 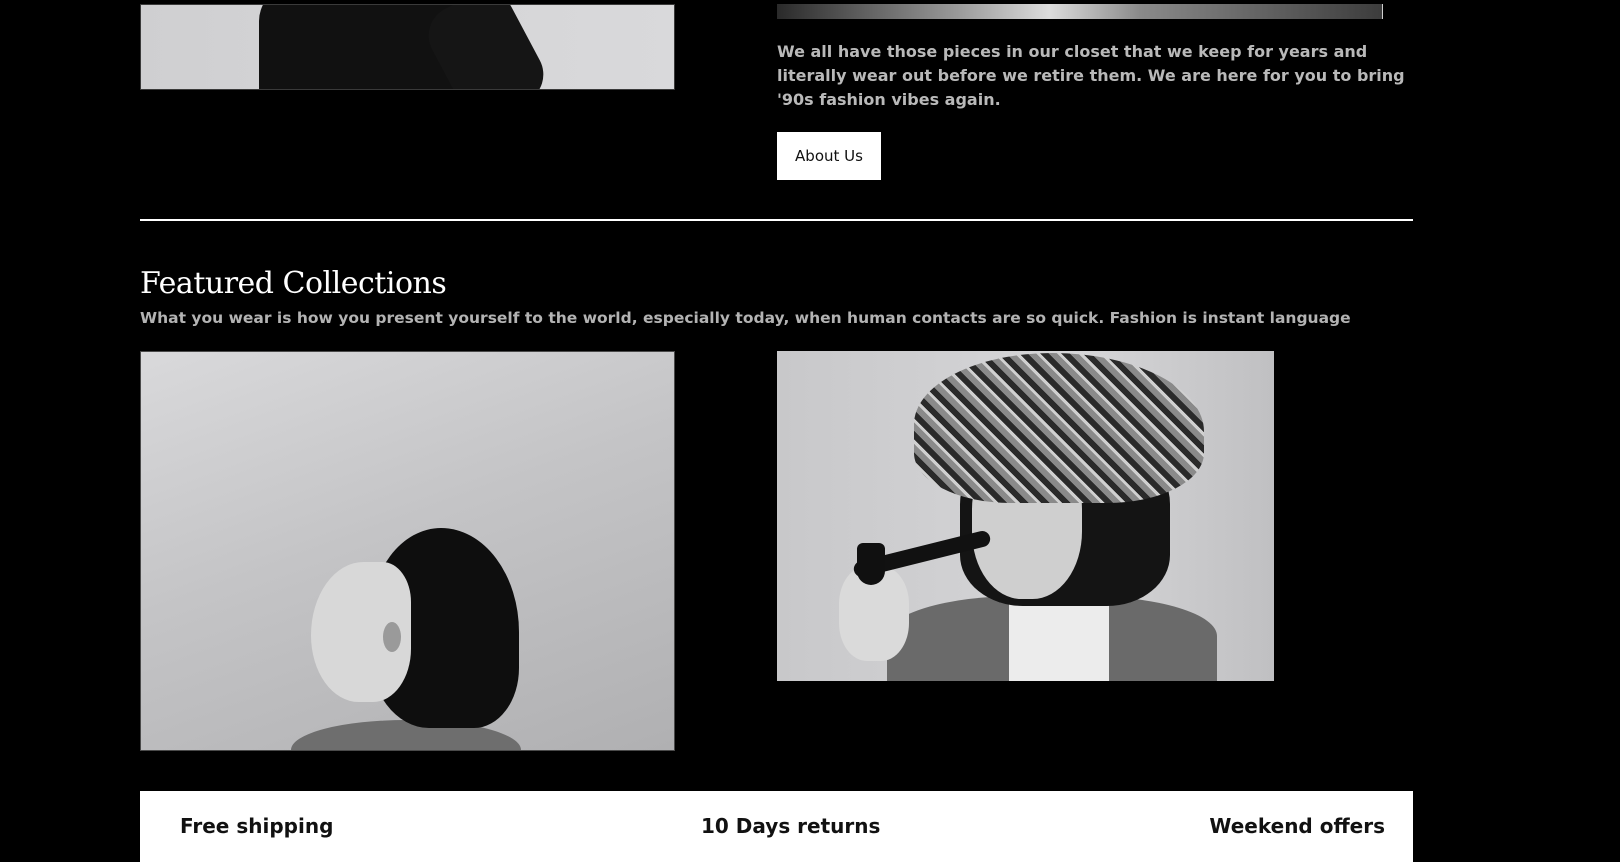 What do you see at coordinates (407, 47) in the screenshot?
I see `about-image-left` at bounding box center [407, 47].